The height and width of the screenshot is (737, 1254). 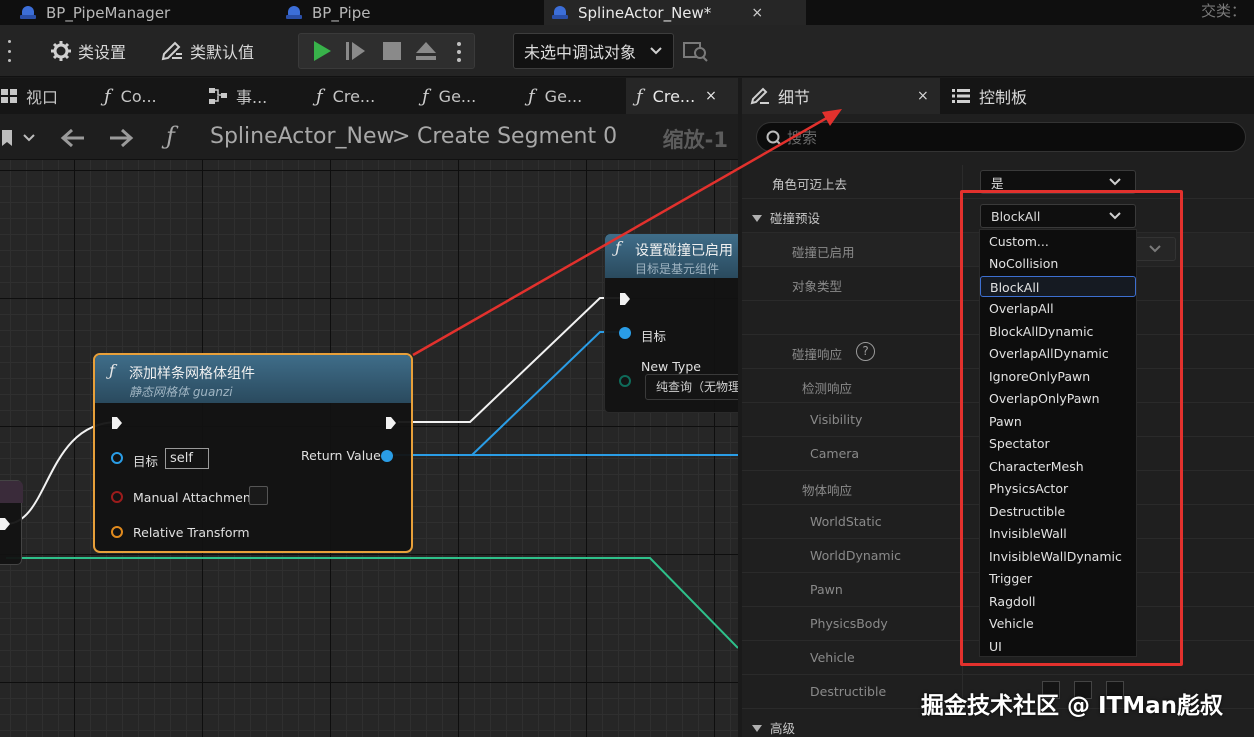 What do you see at coordinates (372, 603) in the screenshot?
I see `struct-wire` at bounding box center [372, 603].